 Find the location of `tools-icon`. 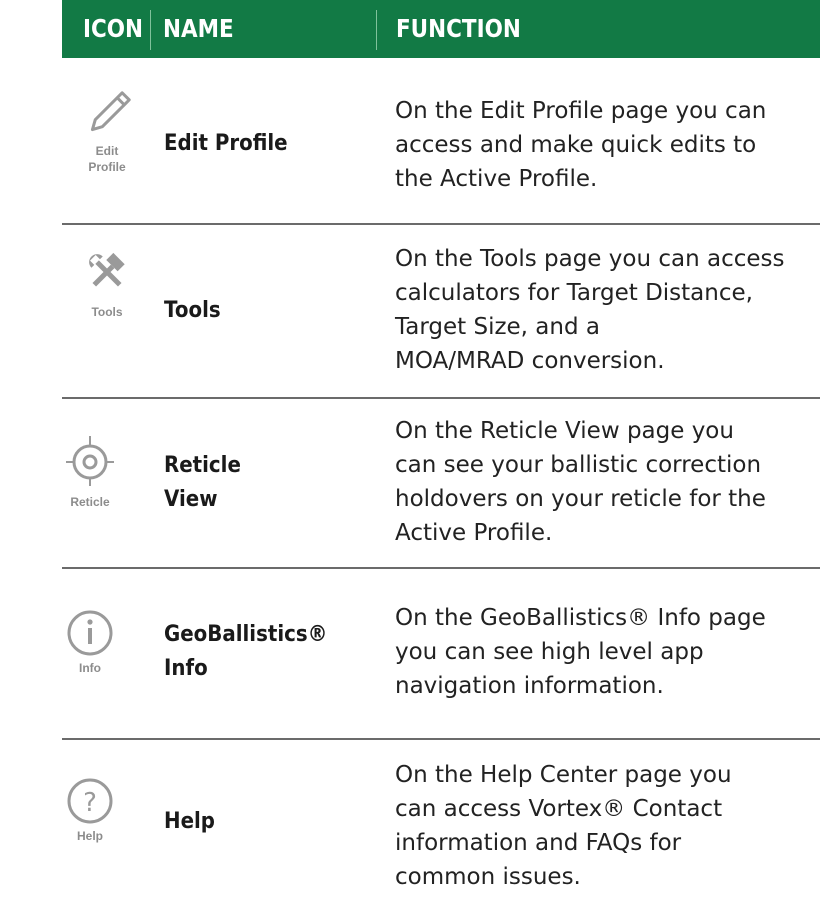

tools-icon is located at coordinates (107, 269).